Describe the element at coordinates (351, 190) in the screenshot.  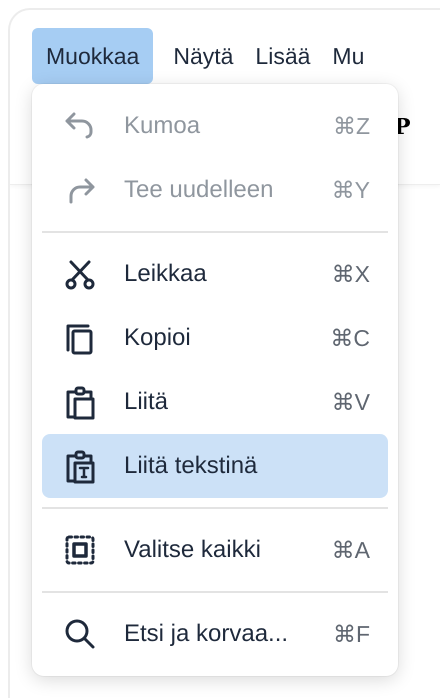
I see `shortcut-text: ⌘Y` at that location.